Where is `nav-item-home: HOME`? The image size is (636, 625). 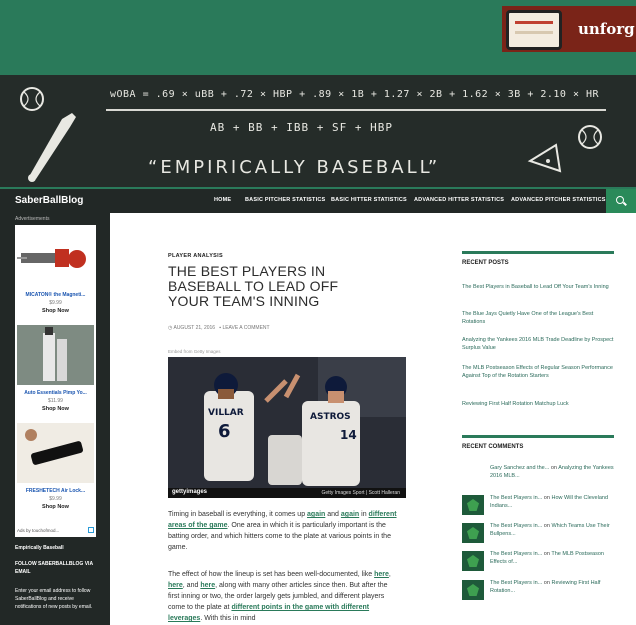 nav-item-home: HOME is located at coordinates (222, 200).